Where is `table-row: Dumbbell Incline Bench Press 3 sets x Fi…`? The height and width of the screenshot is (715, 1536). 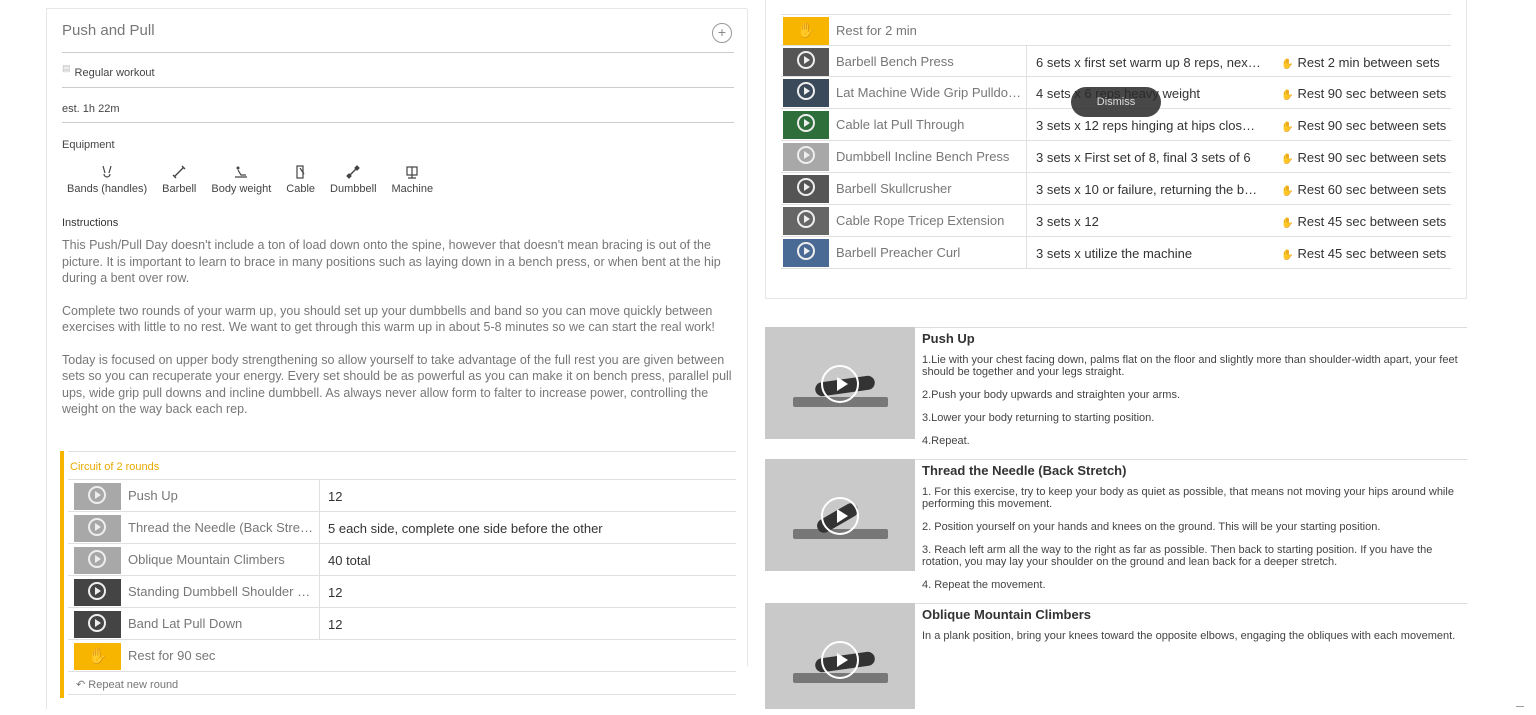 table-row: Dumbbell Incline Bench Press 3 sets x Fi… is located at coordinates (1116, 156).